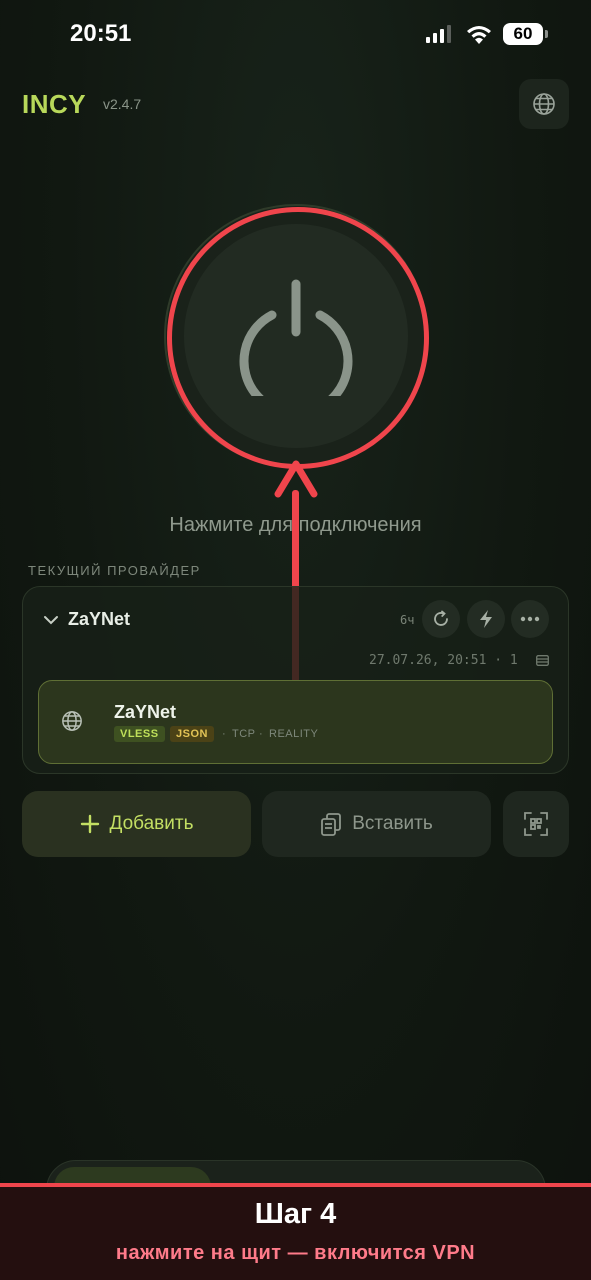  Describe the element at coordinates (294, 734) in the screenshot. I see `security-label: REALITY` at that location.